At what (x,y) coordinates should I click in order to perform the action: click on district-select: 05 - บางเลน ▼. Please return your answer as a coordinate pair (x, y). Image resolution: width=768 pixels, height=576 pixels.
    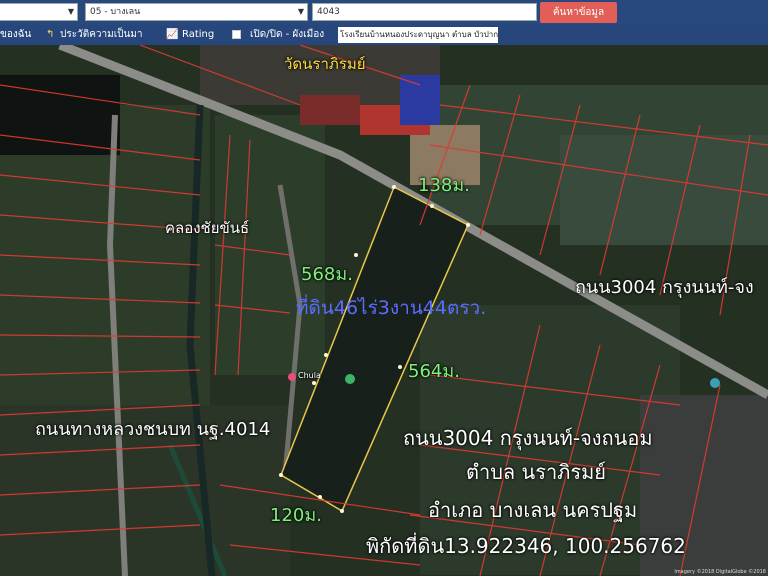
    Looking at the image, I should click on (196, 12).